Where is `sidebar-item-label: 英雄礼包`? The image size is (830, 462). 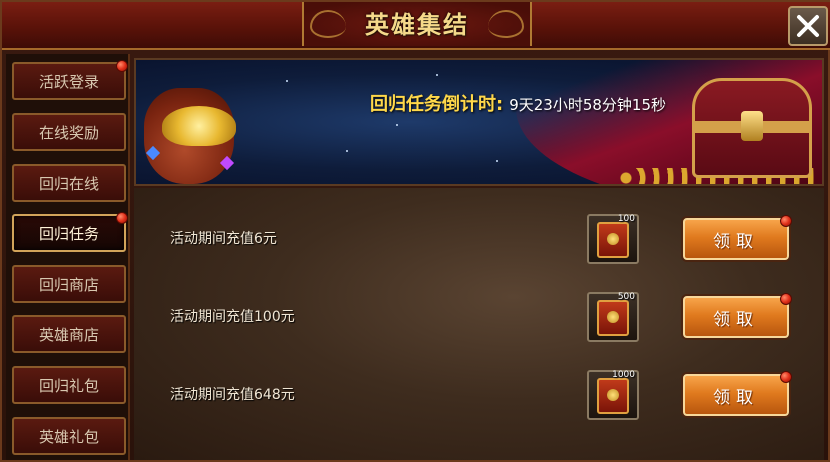 sidebar-item-label: 英雄礼包 is located at coordinates (68, 436).